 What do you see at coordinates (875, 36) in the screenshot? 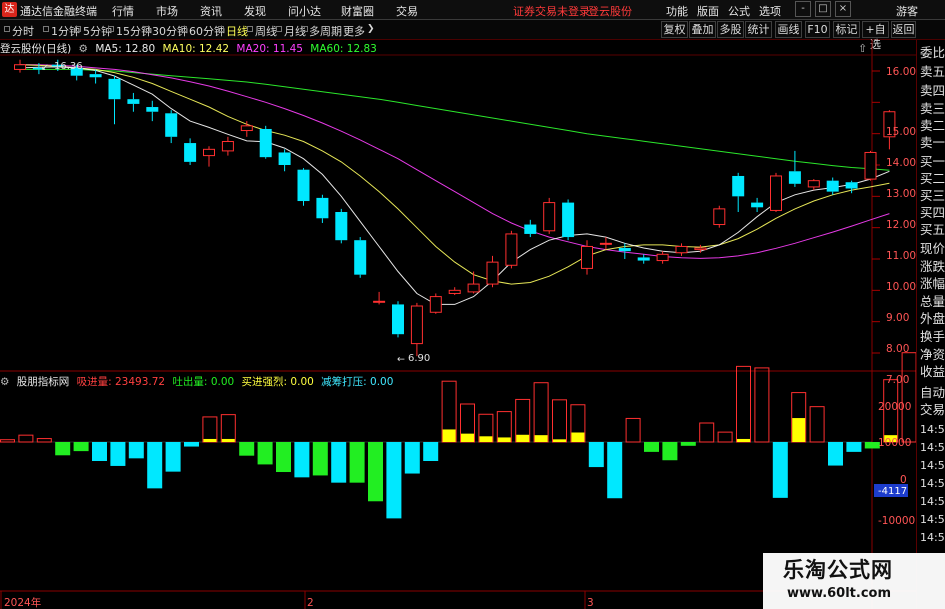
I see `add-favorite-button: +自选` at bounding box center [875, 36].